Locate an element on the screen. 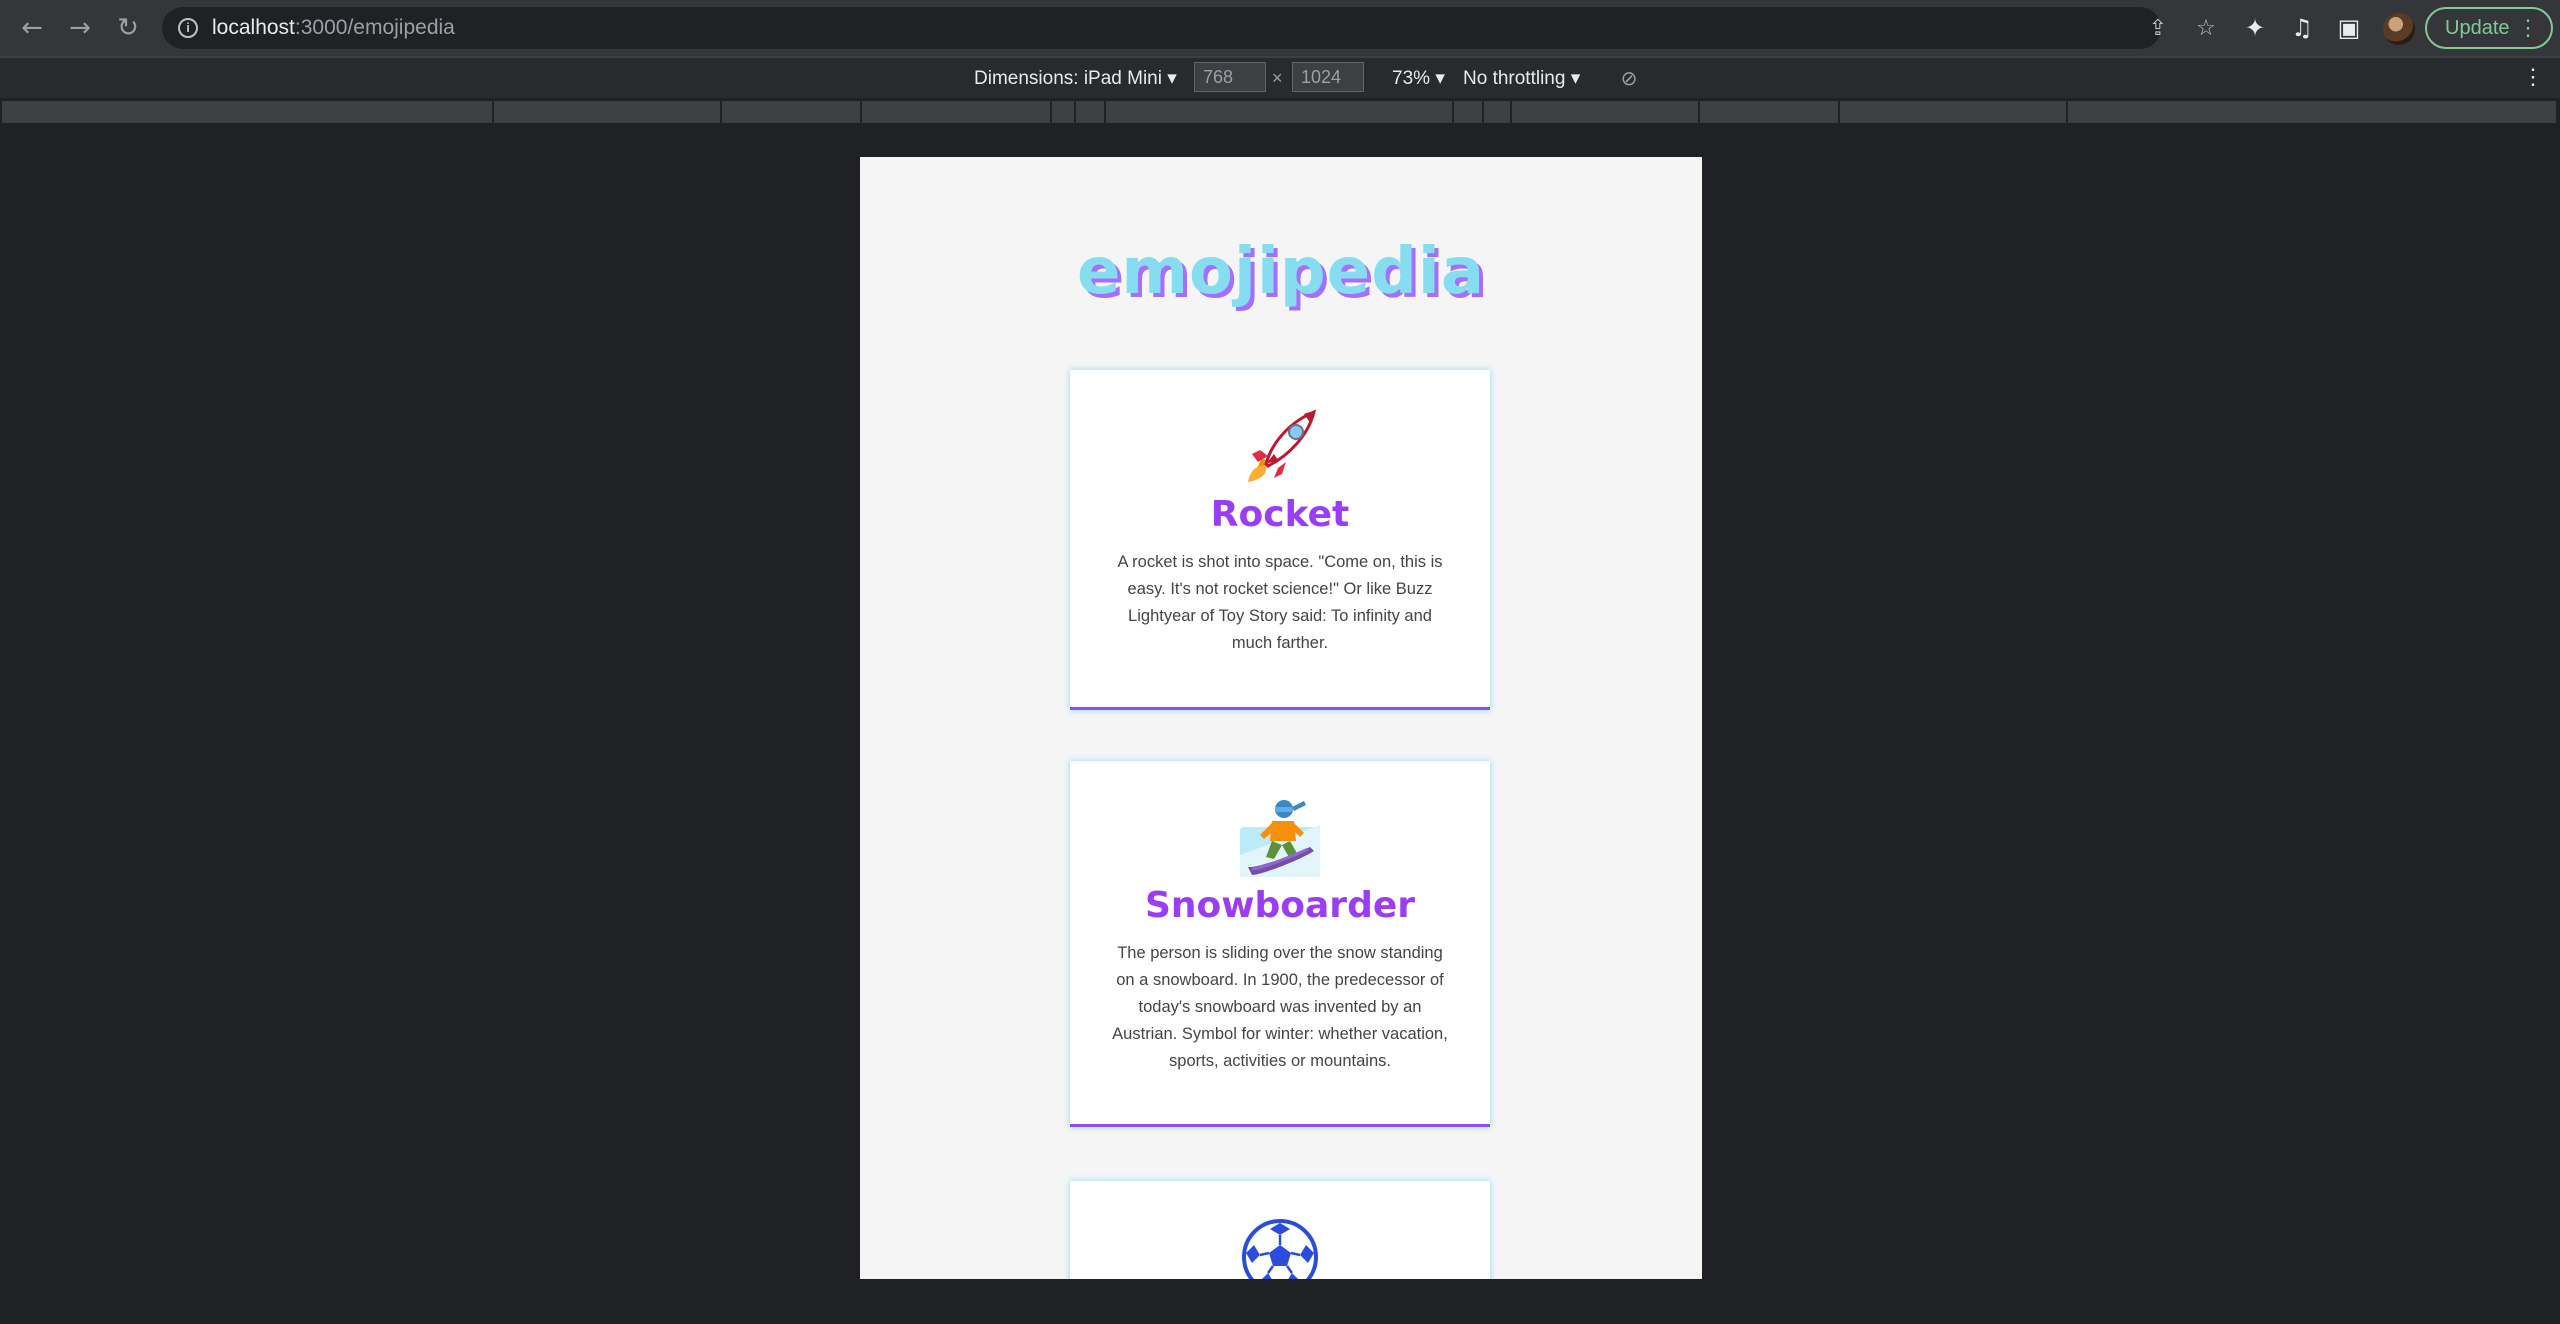  url-path: :3000/emojipedia is located at coordinates (374, 27).